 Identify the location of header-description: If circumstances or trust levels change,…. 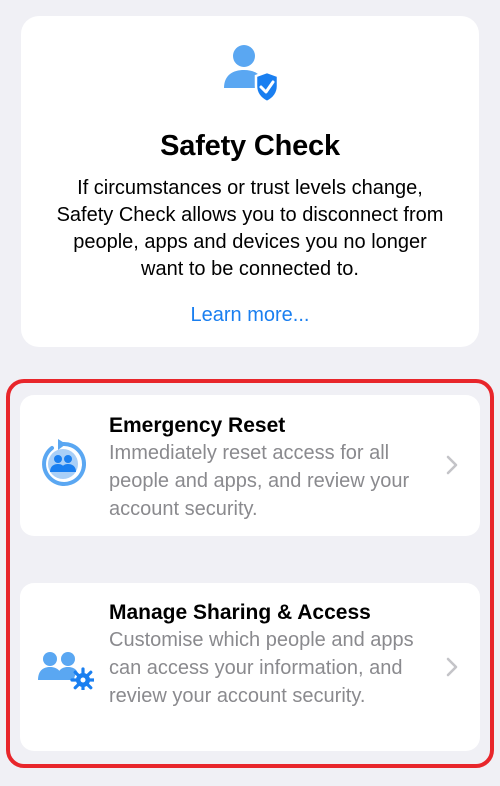
(250, 228).